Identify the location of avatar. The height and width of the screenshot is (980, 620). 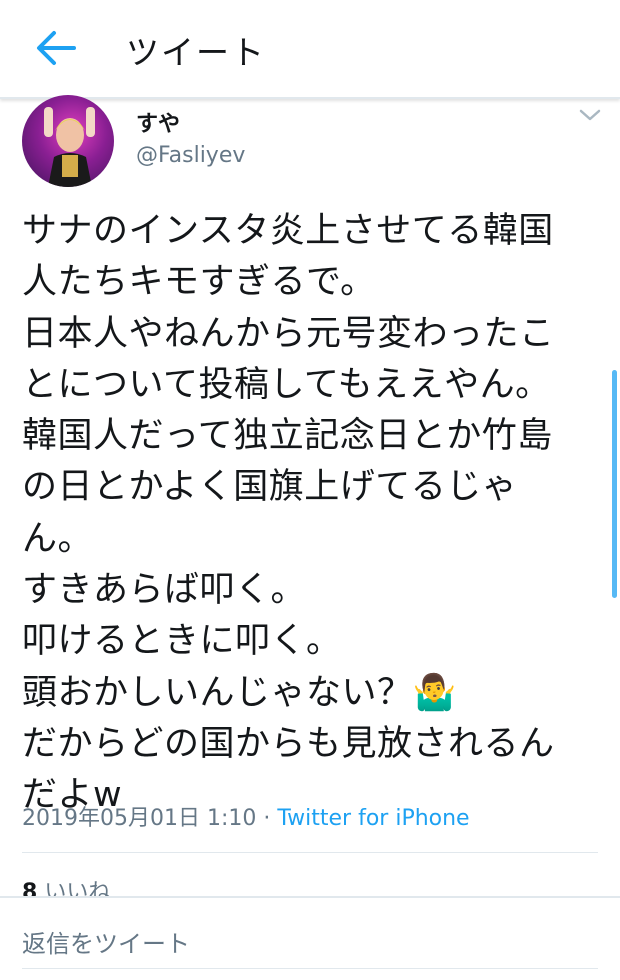
(68, 141).